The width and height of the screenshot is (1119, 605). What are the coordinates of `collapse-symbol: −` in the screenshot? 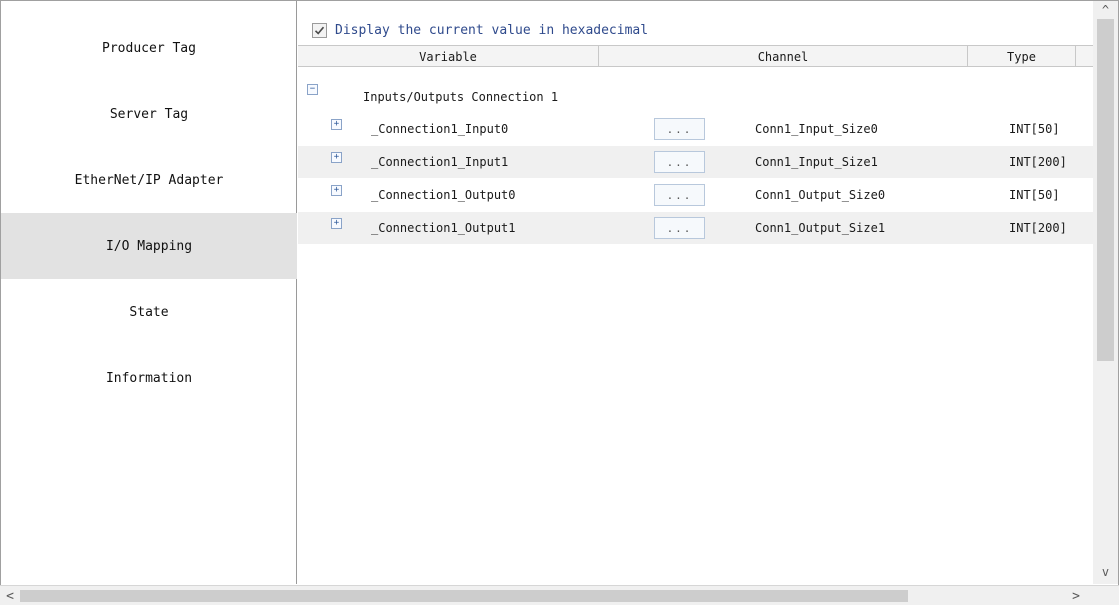 It's located at (312, 89).